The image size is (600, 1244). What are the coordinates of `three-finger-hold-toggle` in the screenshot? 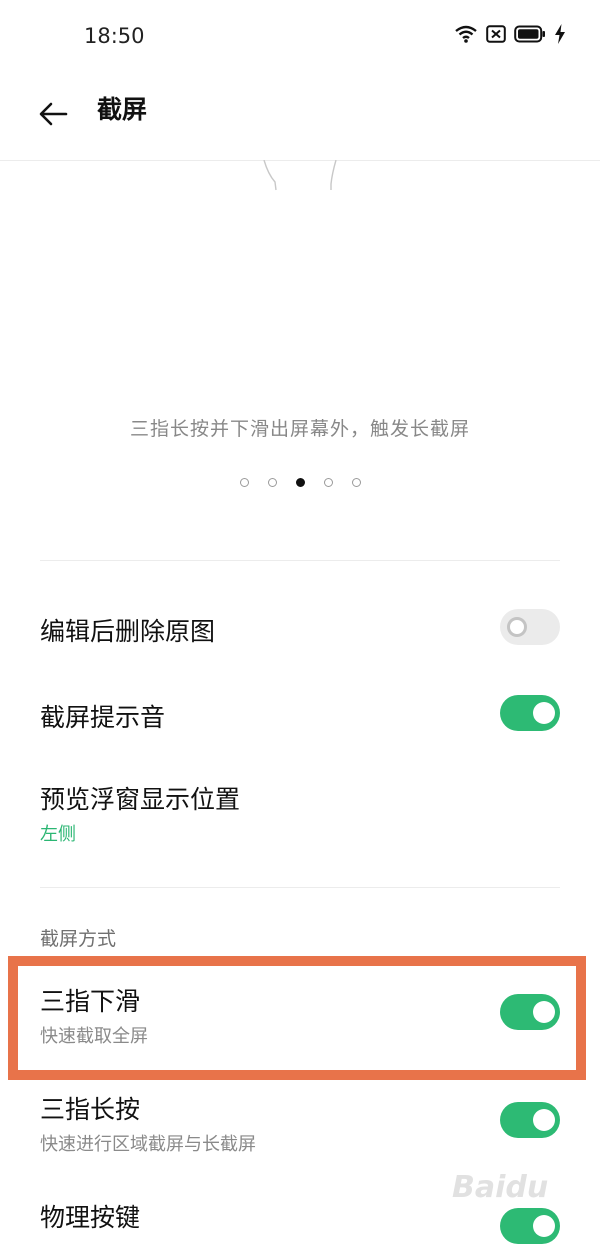 It's located at (530, 1120).